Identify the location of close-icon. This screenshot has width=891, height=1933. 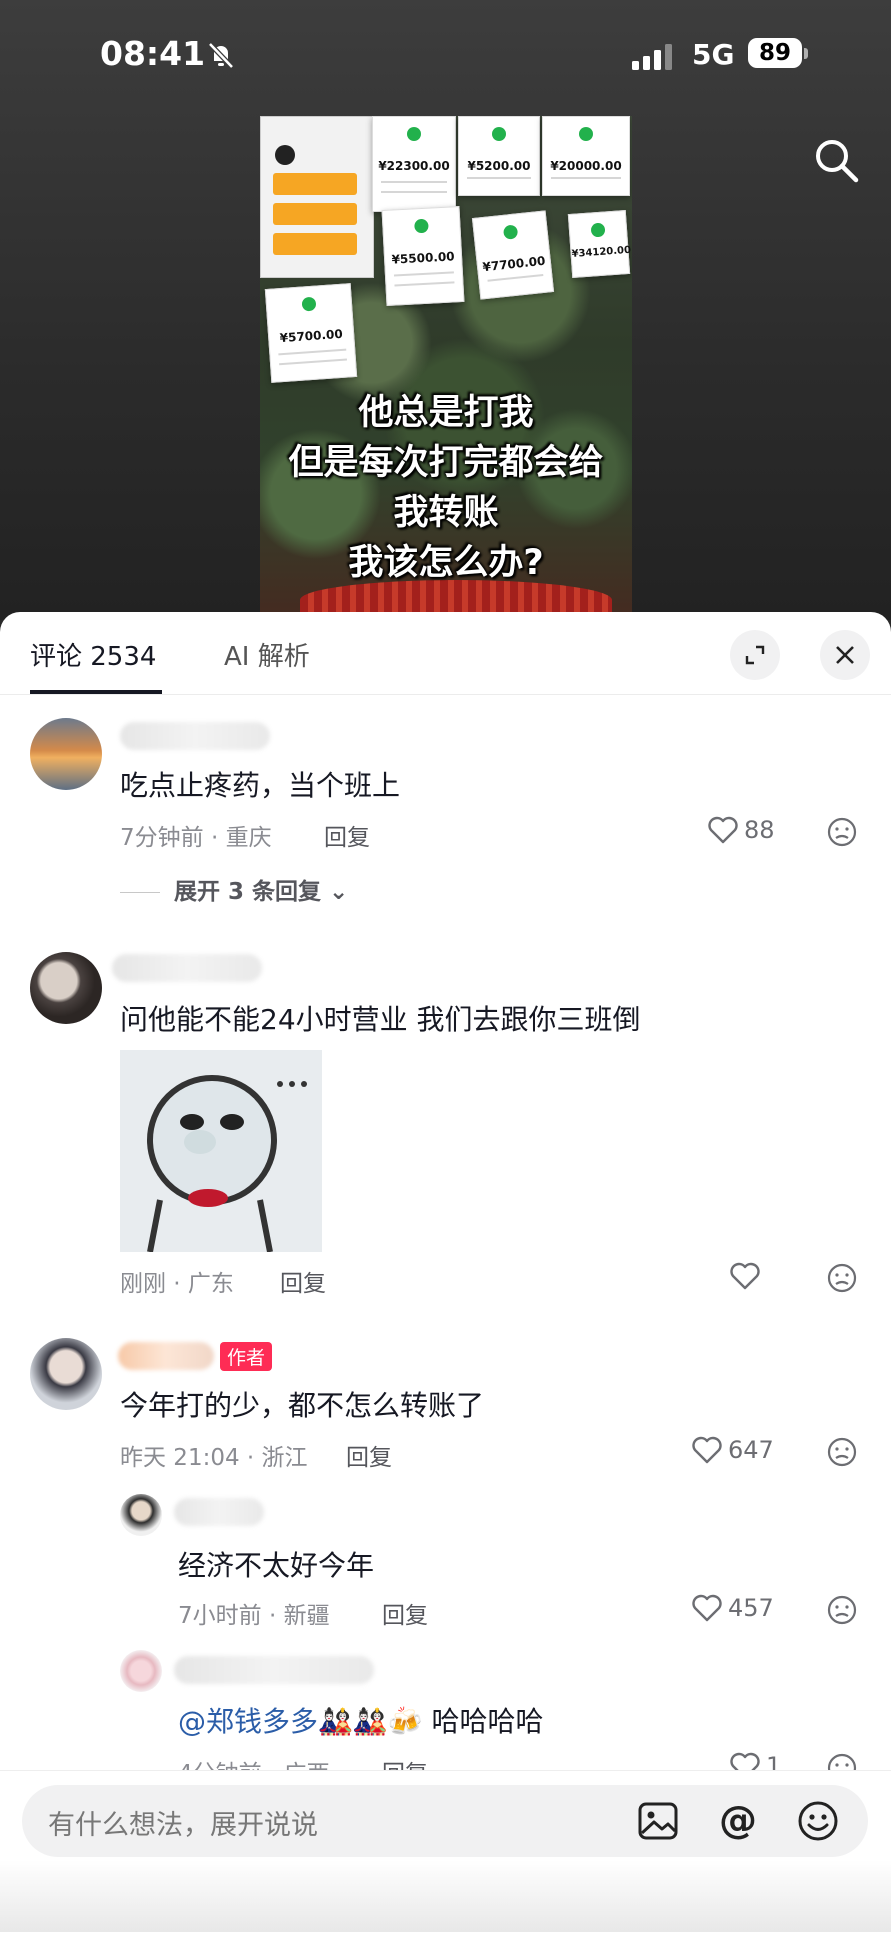
(845, 655).